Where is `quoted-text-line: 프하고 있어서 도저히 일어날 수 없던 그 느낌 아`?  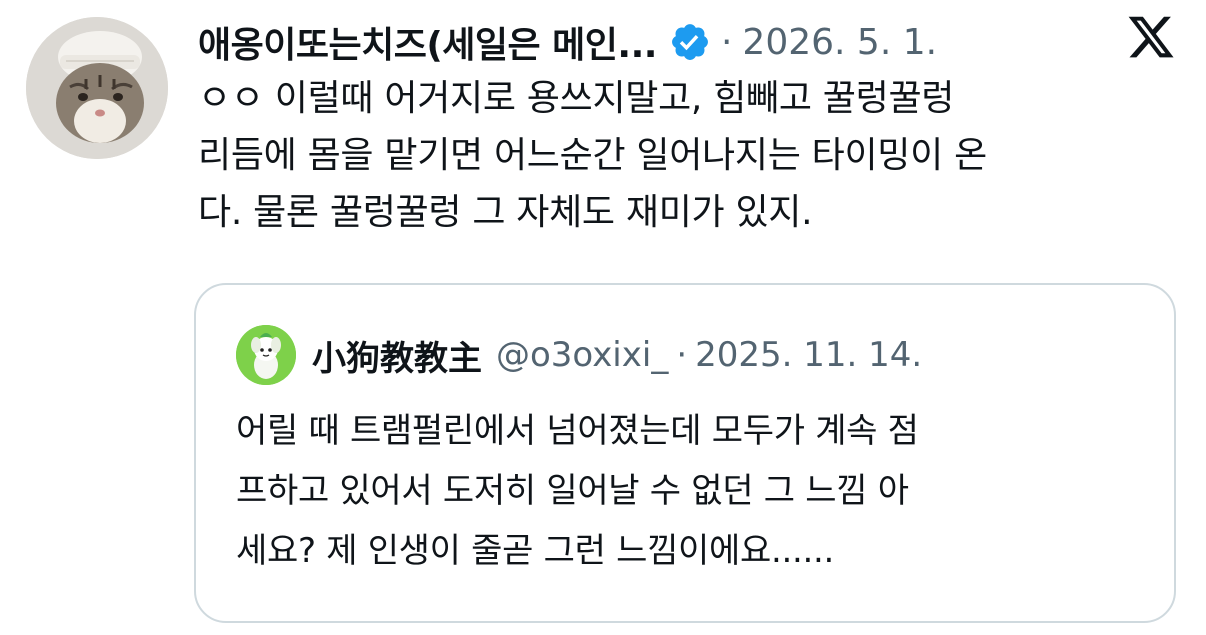
quoted-text-line: 프하고 있어서 도저히 일어날 수 없던 그 느낌 아 is located at coordinates (572, 491).